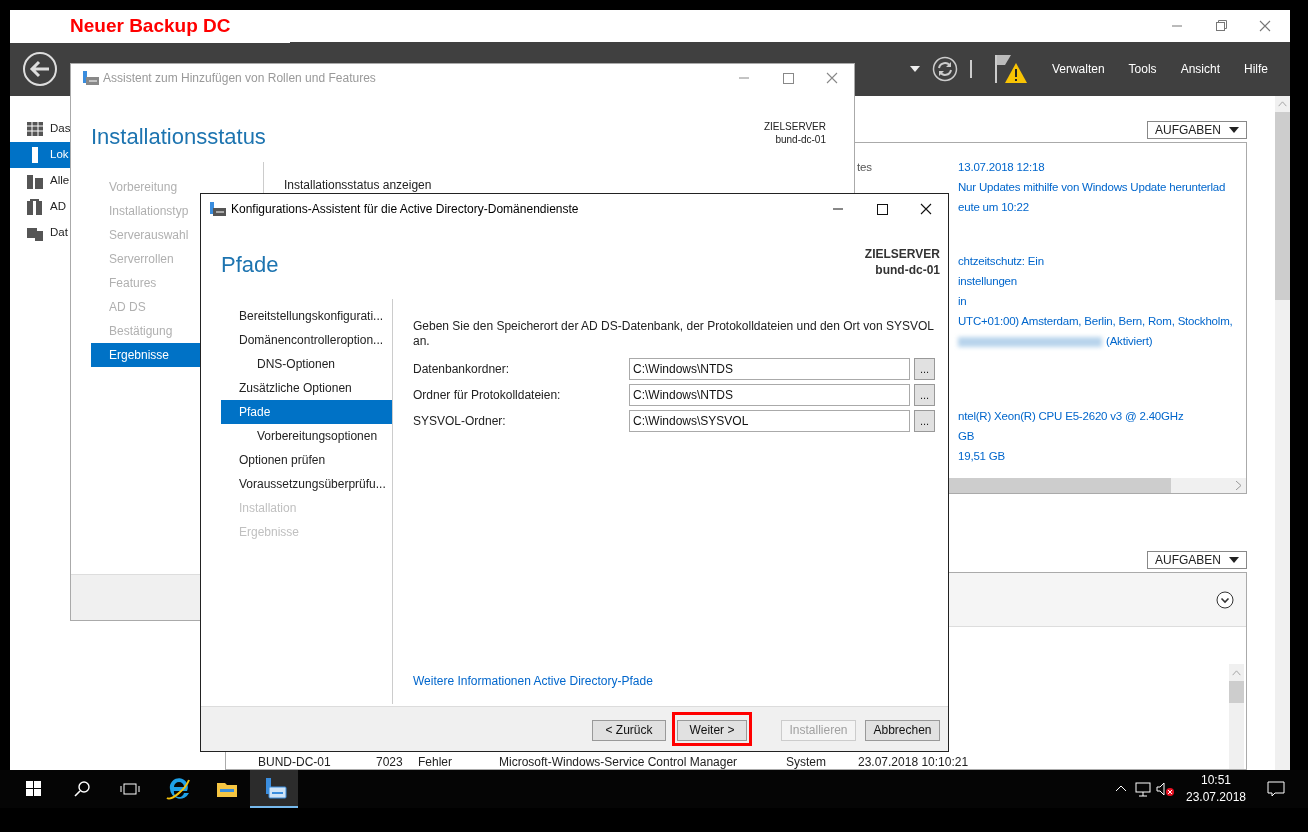 The height and width of the screenshot is (832, 1308). I want to click on description-text: Geben Sie den Speicherort der AD DS-Datenbank, der Protokolldateien und den Ort von SYSVOL an., so click(674, 334).